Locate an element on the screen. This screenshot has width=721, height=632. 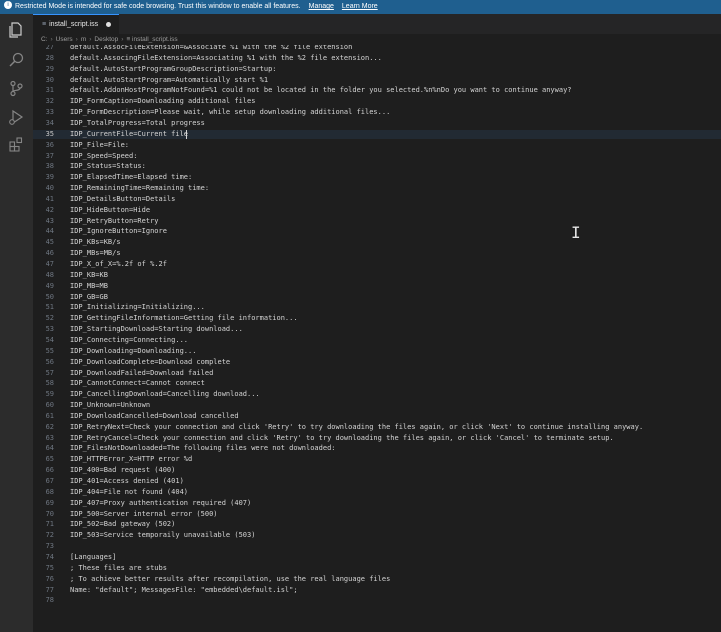
breadcrumb-item: Users is located at coordinates (64, 39).